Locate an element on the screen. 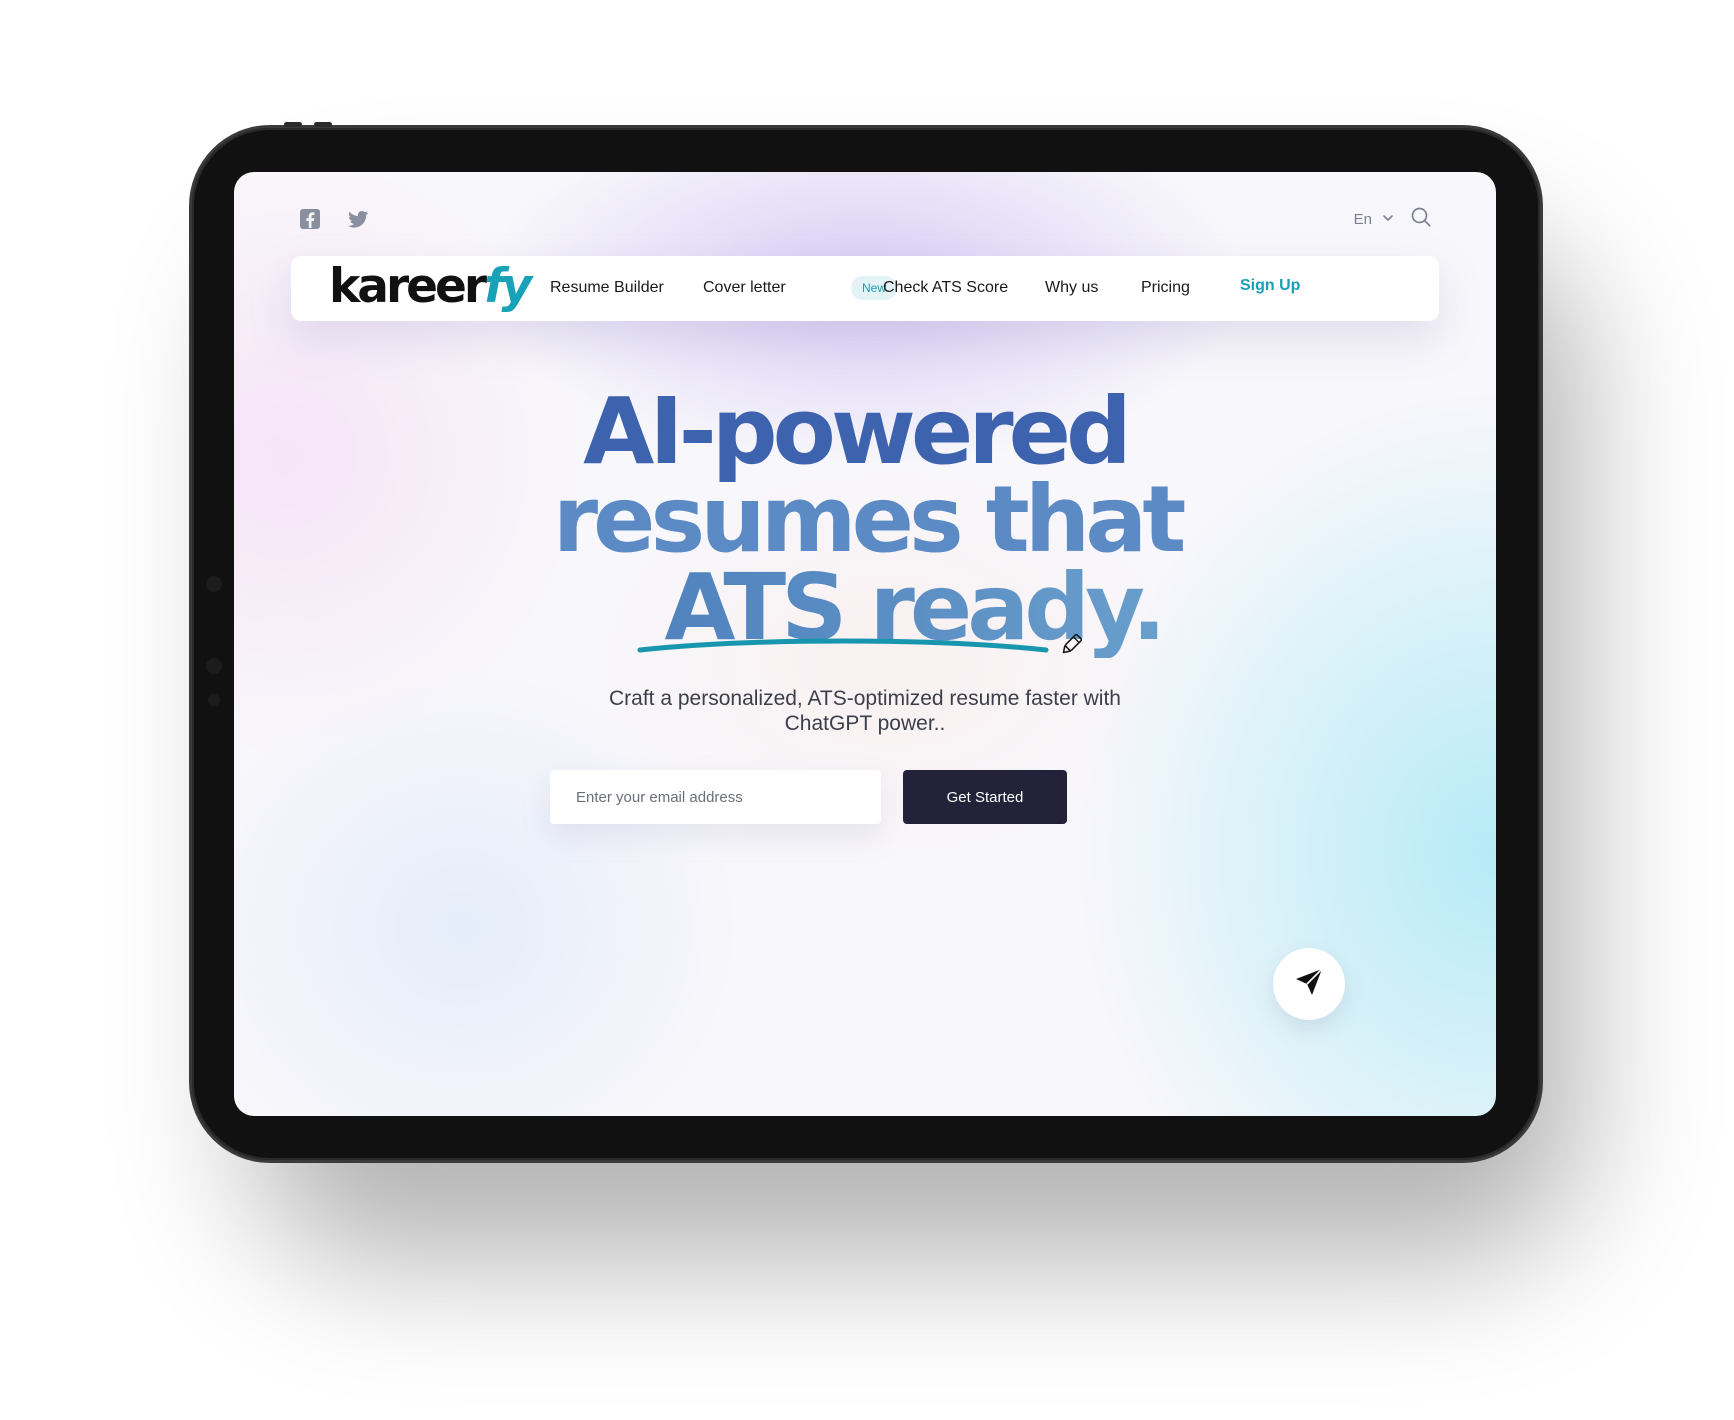 The height and width of the screenshot is (1420, 1734). email-field is located at coordinates (715, 797).